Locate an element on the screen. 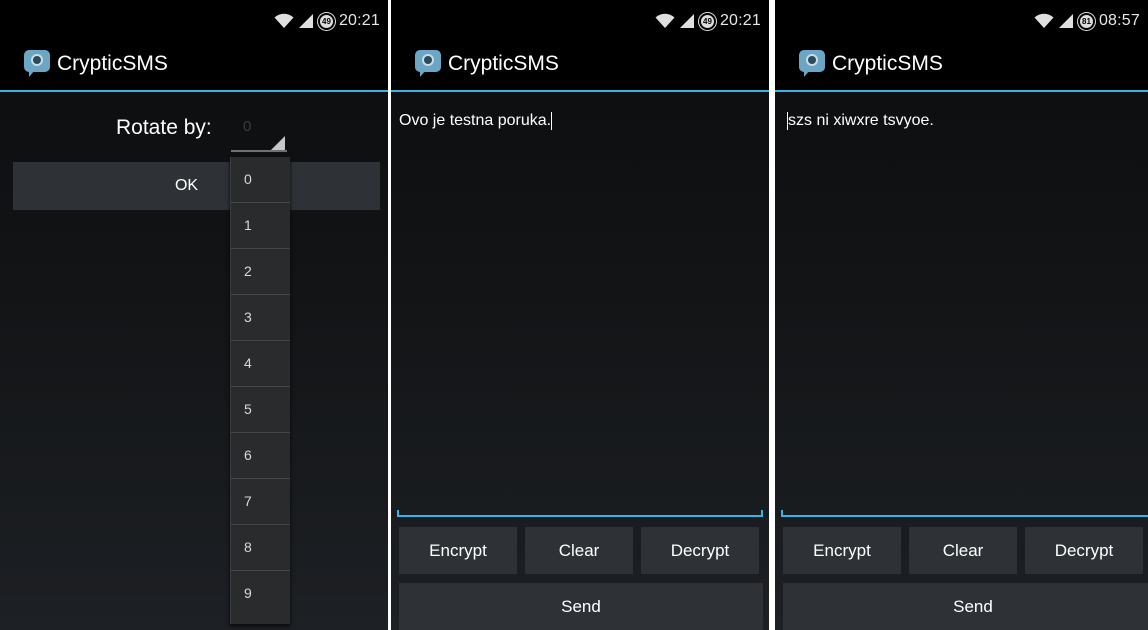 The image size is (1148, 630). dropdown-option: 8 is located at coordinates (260, 548).